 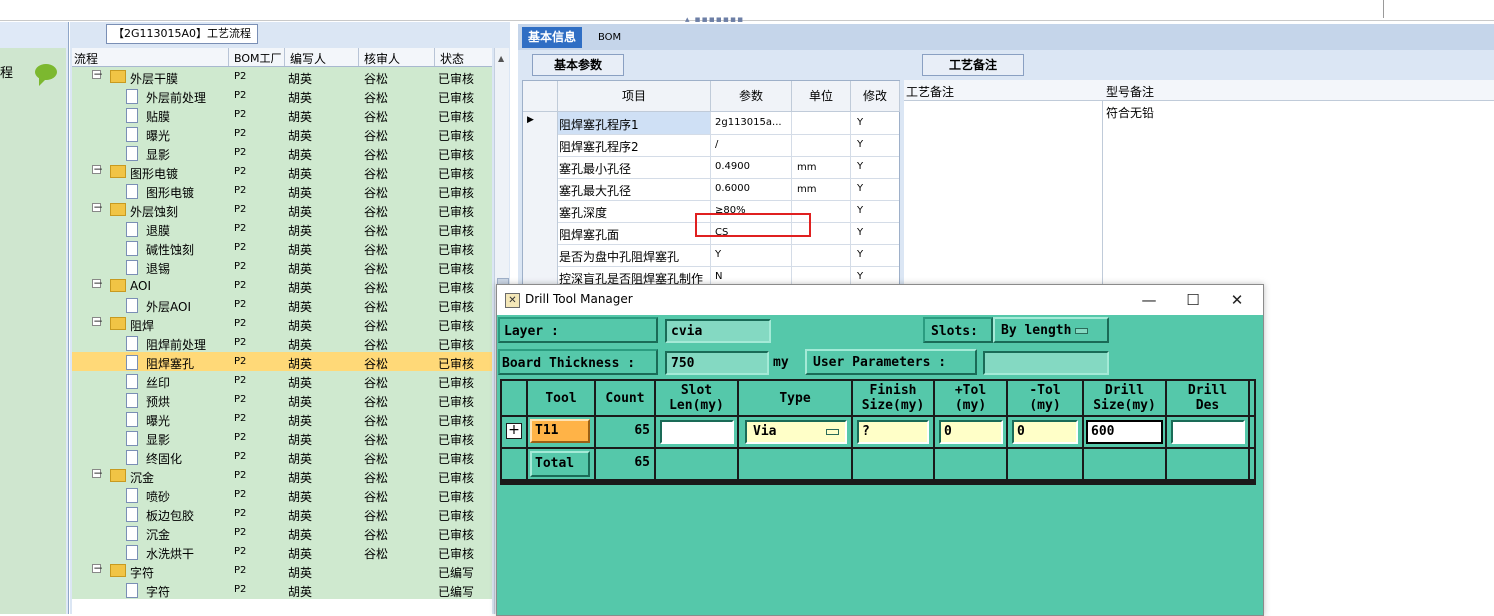 What do you see at coordinates (282, 532) in the screenshot?
I see `tree-row: 沉金 P2 胡英 谷松 已审核` at bounding box center [282, 532].